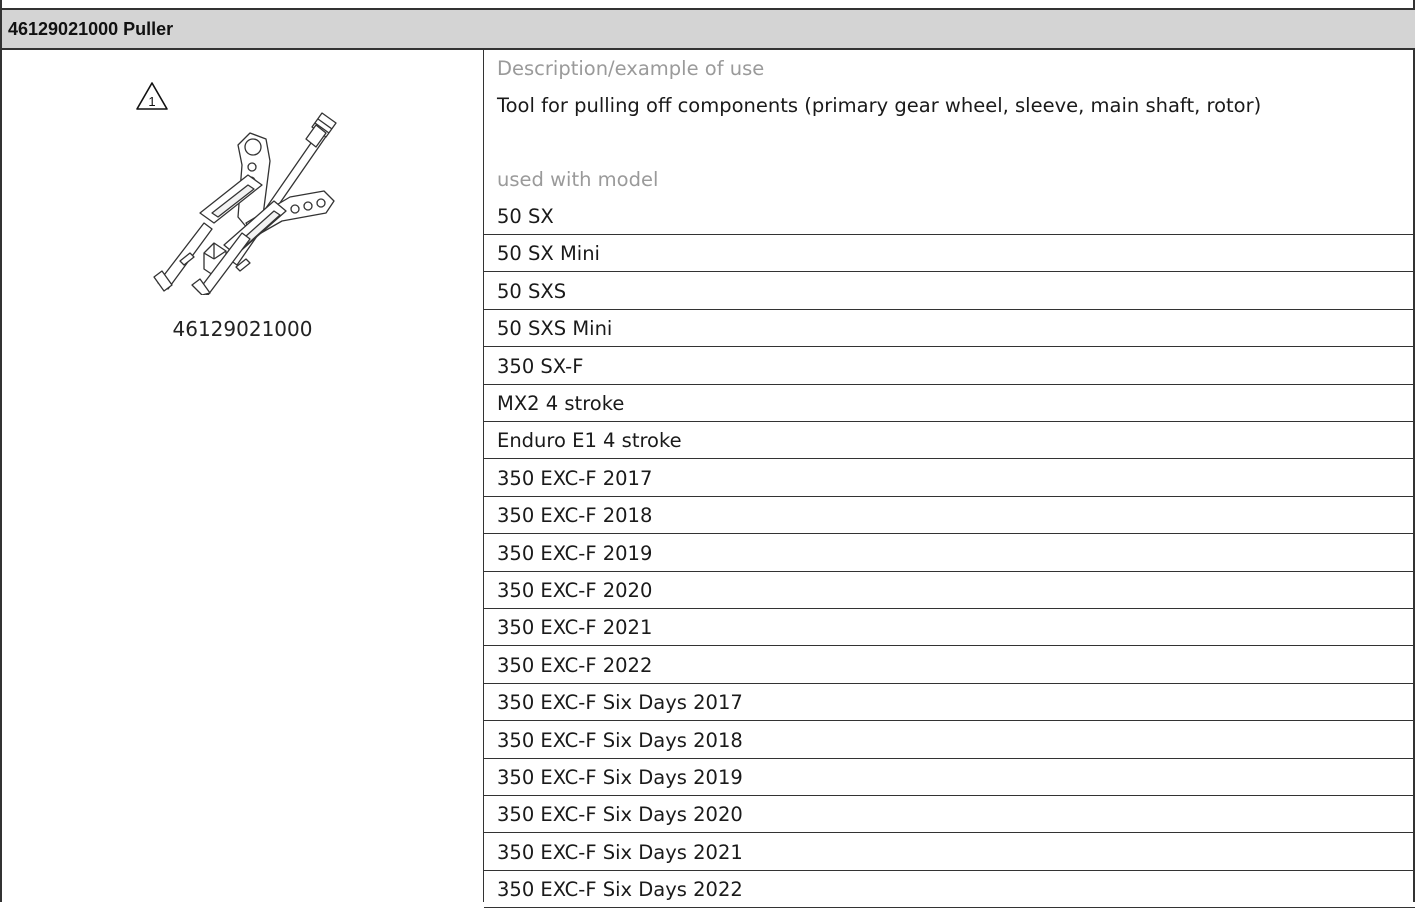 Image resolution: width=1417 pixels, height=908 pixels. Describe the element at coordinates (91, 29) in the screenshot. I see `page-title: 46129021000 Puller` at that location.